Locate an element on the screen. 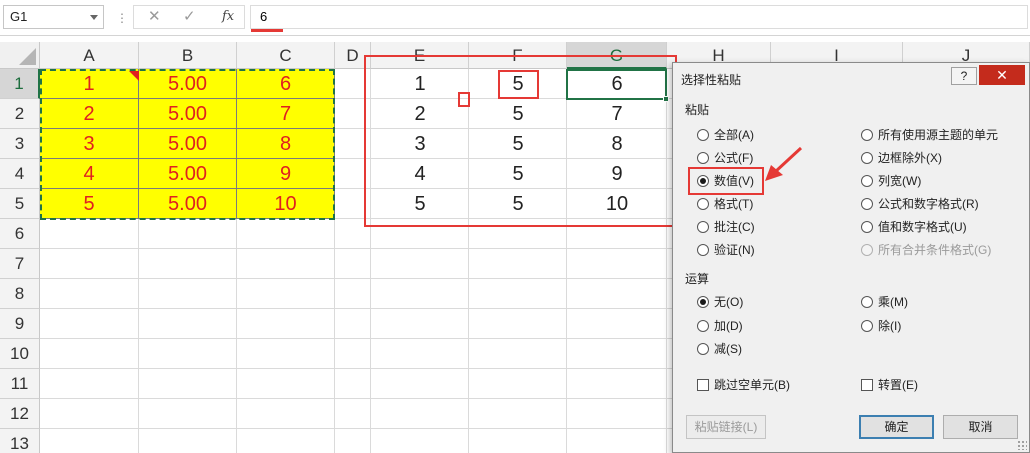 This screenshot has width=1030, height=453. ok-button: 确定 is located at coordinates (896, 427).